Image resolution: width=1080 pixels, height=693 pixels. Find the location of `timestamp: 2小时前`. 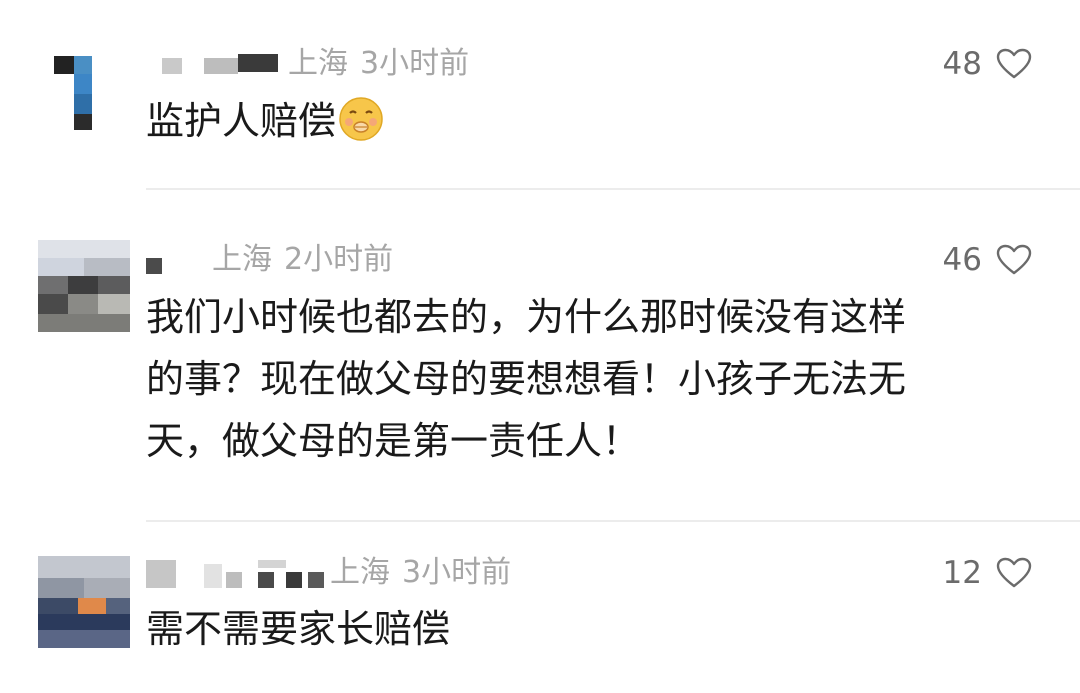

timestamp: 2小时前 is located at coordinates (339, 259).